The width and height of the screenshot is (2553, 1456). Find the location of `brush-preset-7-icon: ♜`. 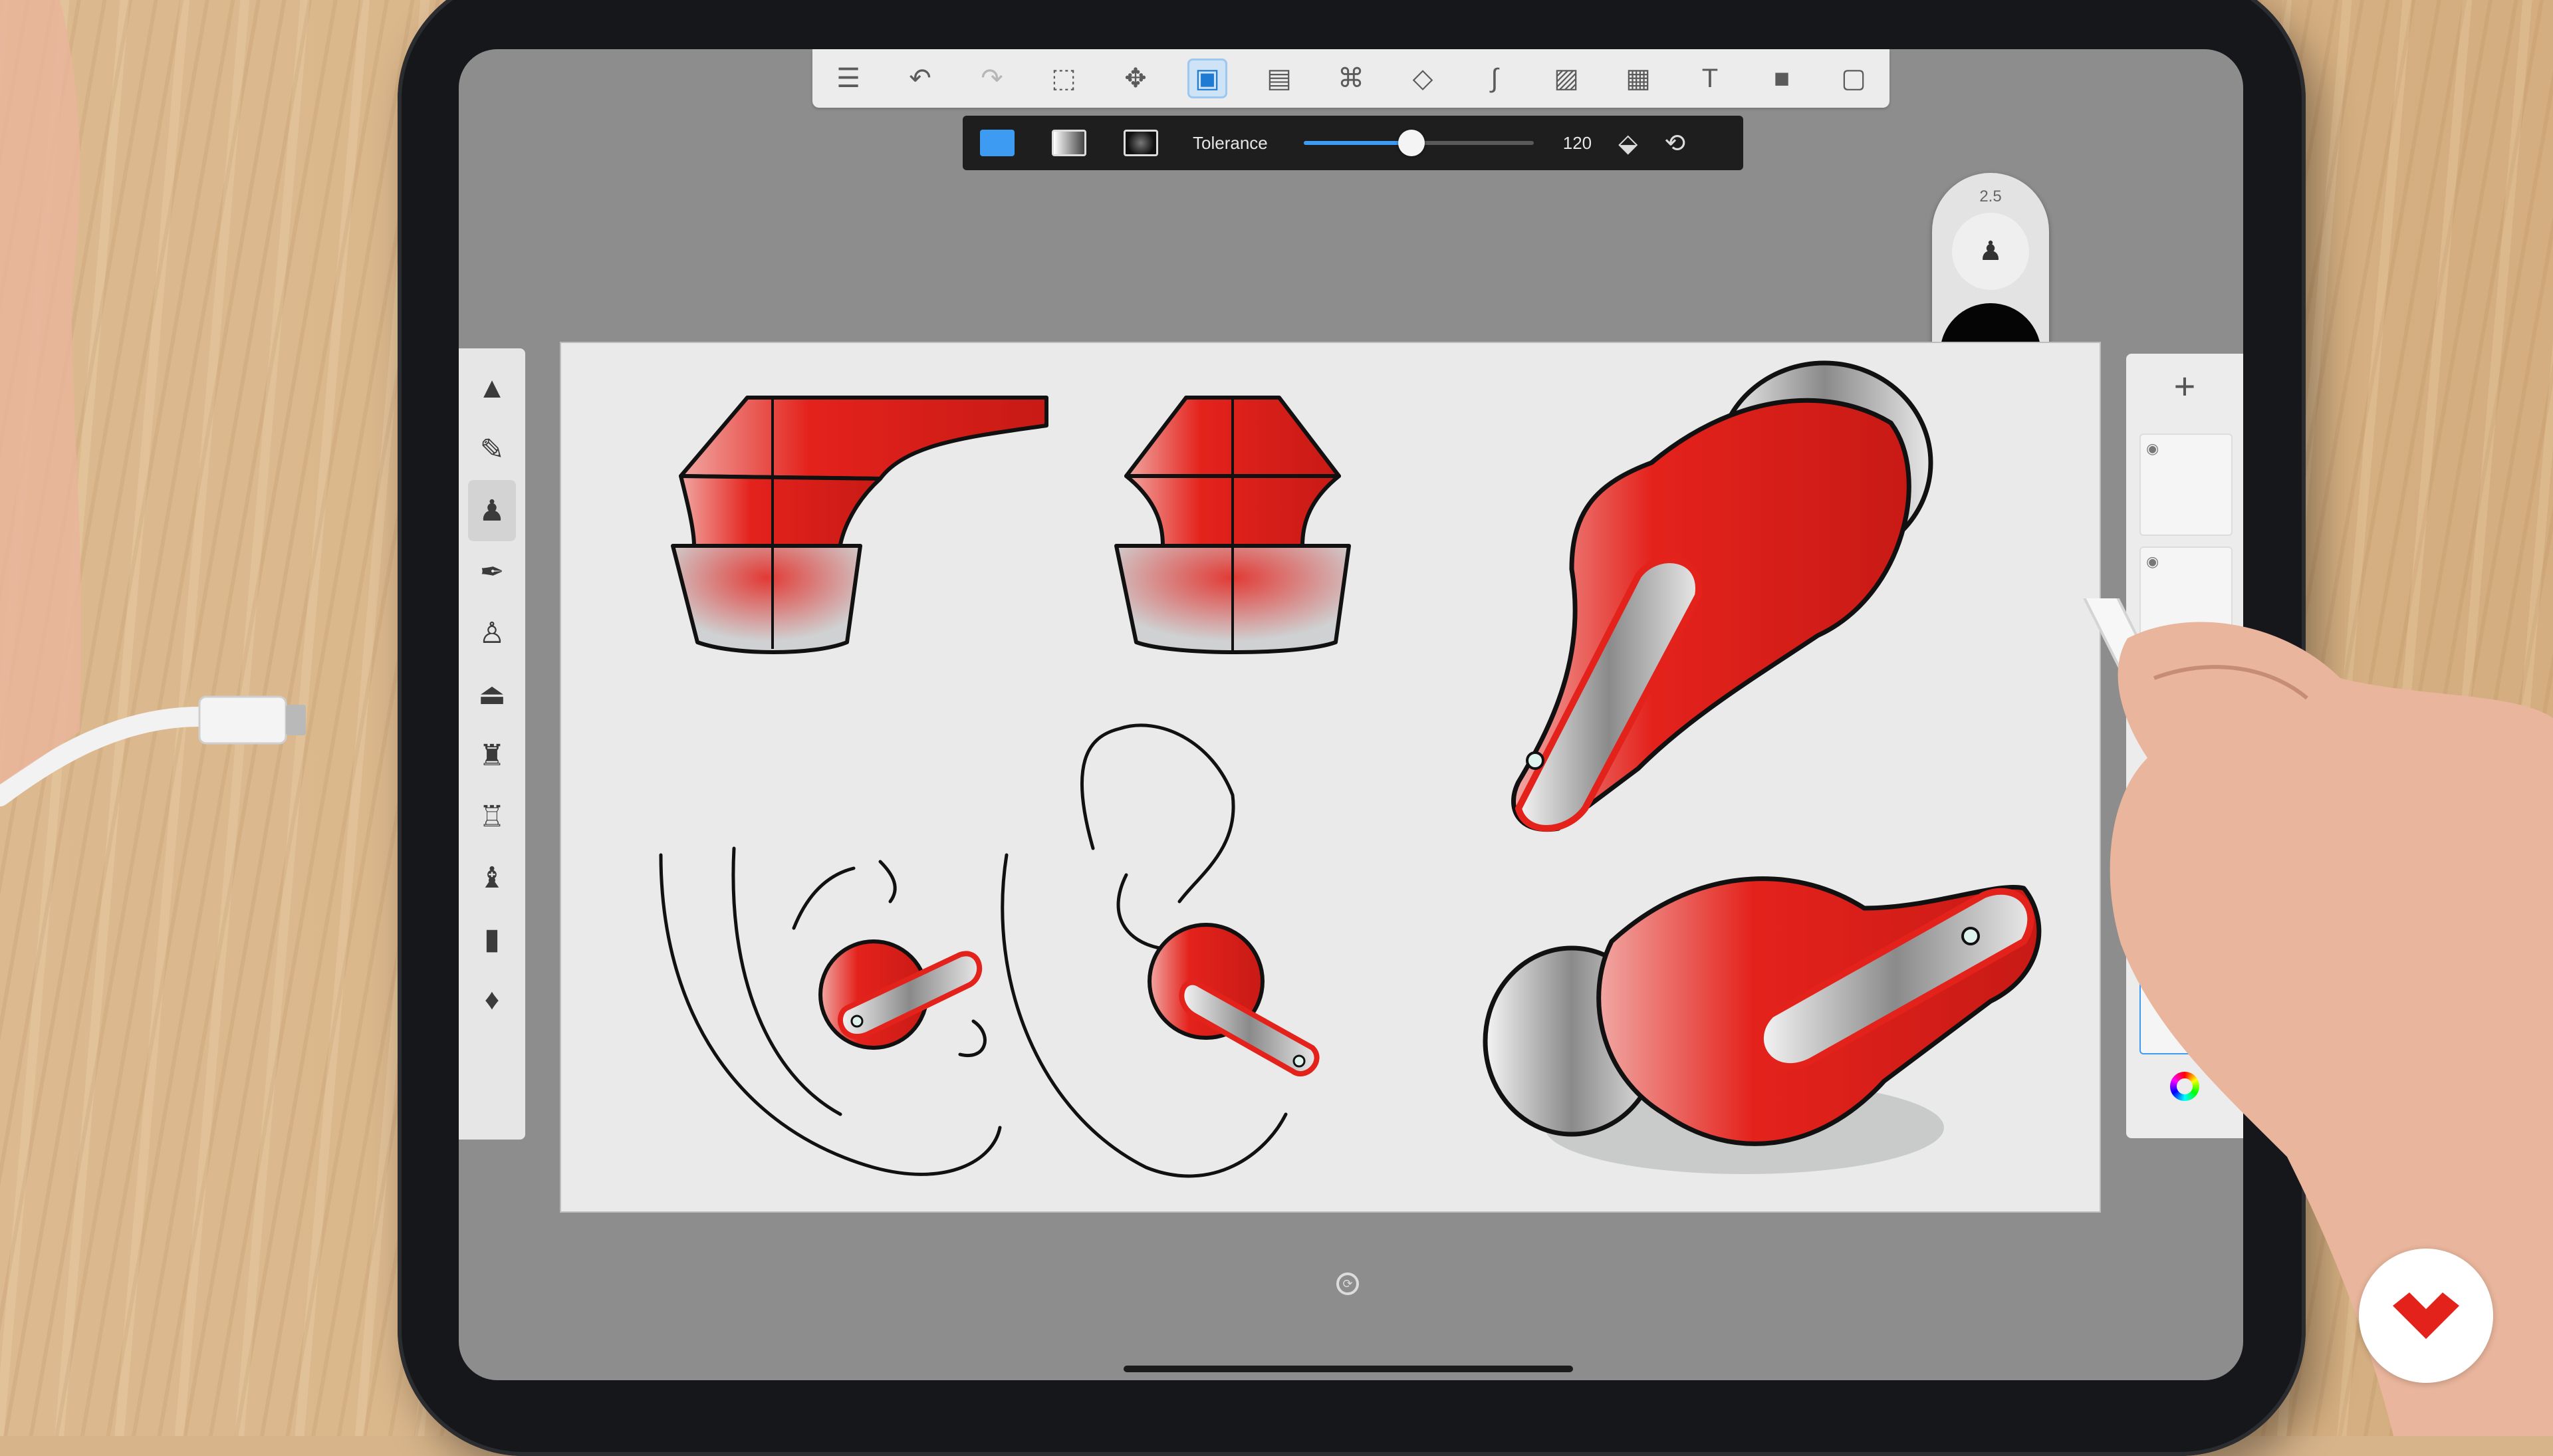

brush-preset-7-icon: ♜ is located at coordinates (492, 755).